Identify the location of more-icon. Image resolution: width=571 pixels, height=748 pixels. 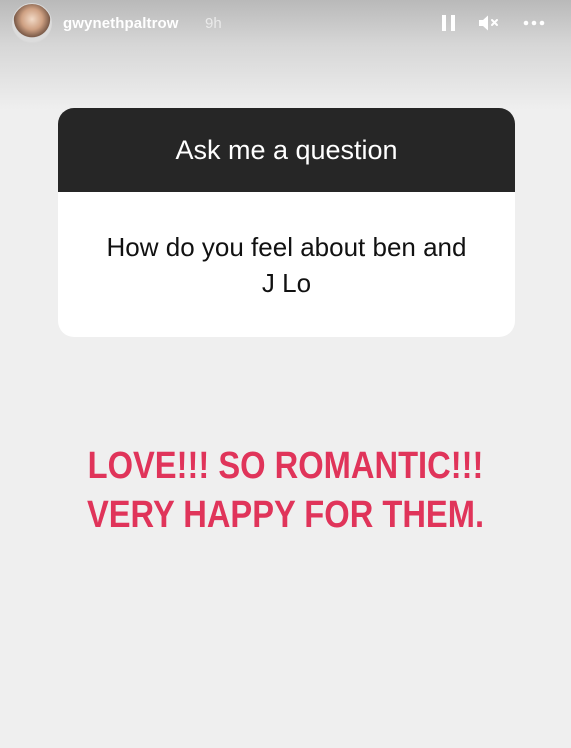
(534, 23).